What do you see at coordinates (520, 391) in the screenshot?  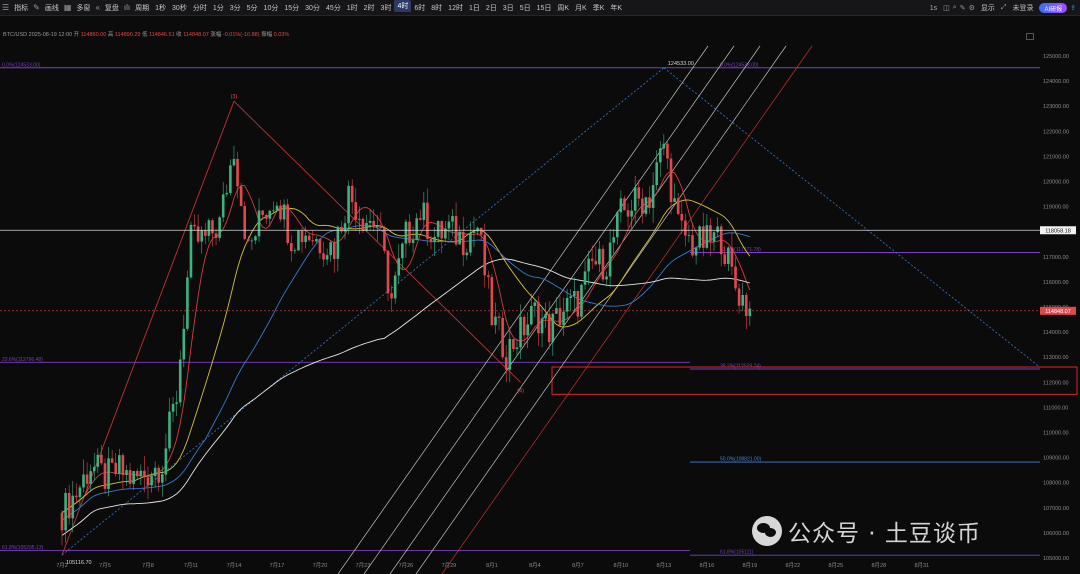 I see `chart-mark: (4)` at bounding box center [520, 391].